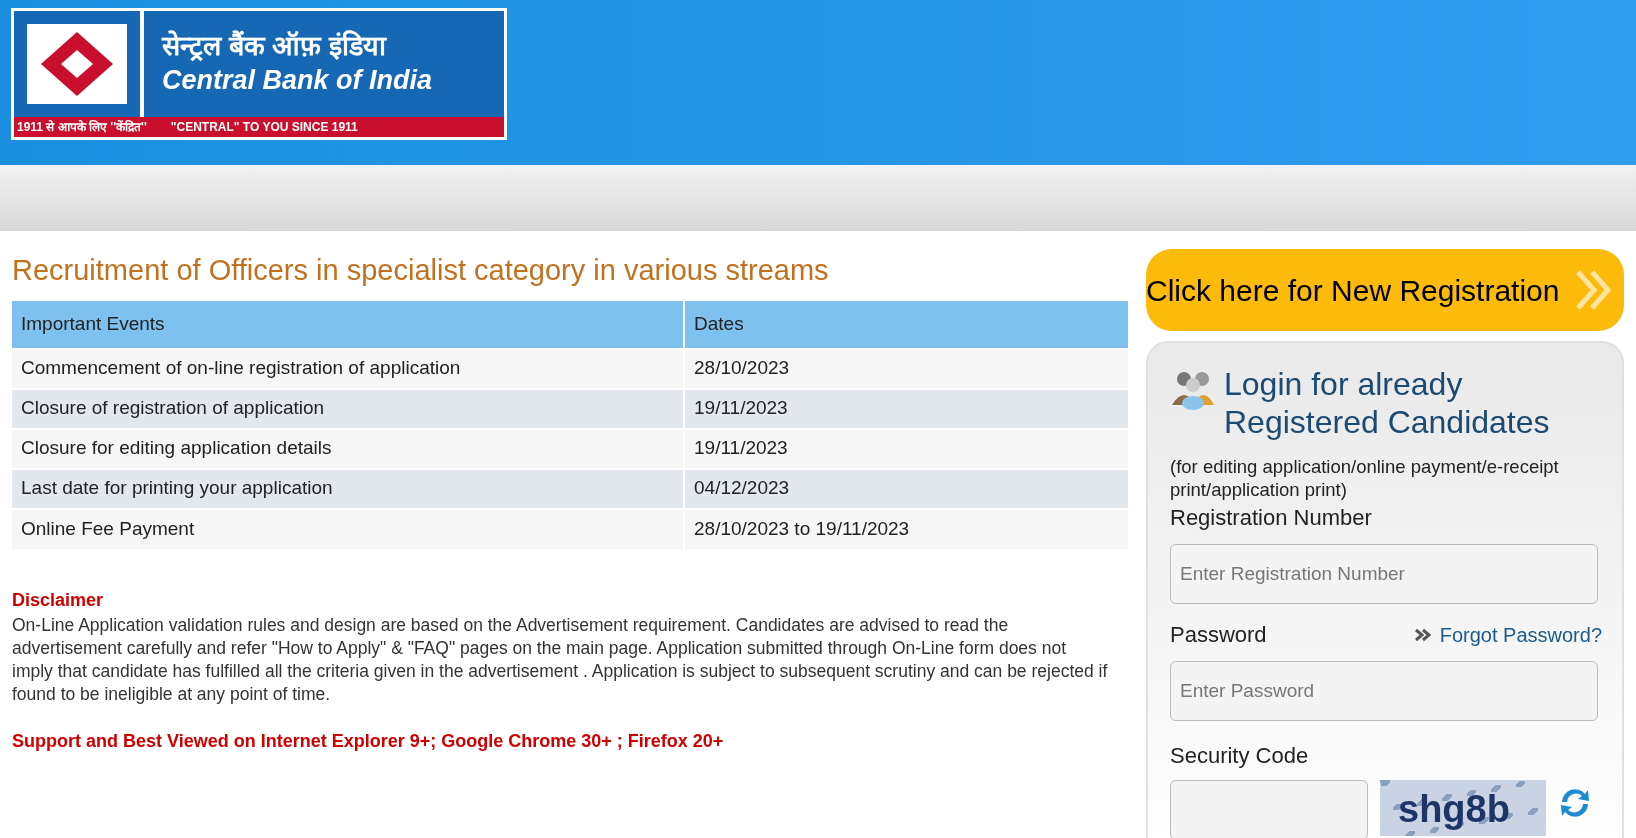 The width and height of the screenshot is (1636, 838). I want to click on security-code-field, so click(1269, 809).